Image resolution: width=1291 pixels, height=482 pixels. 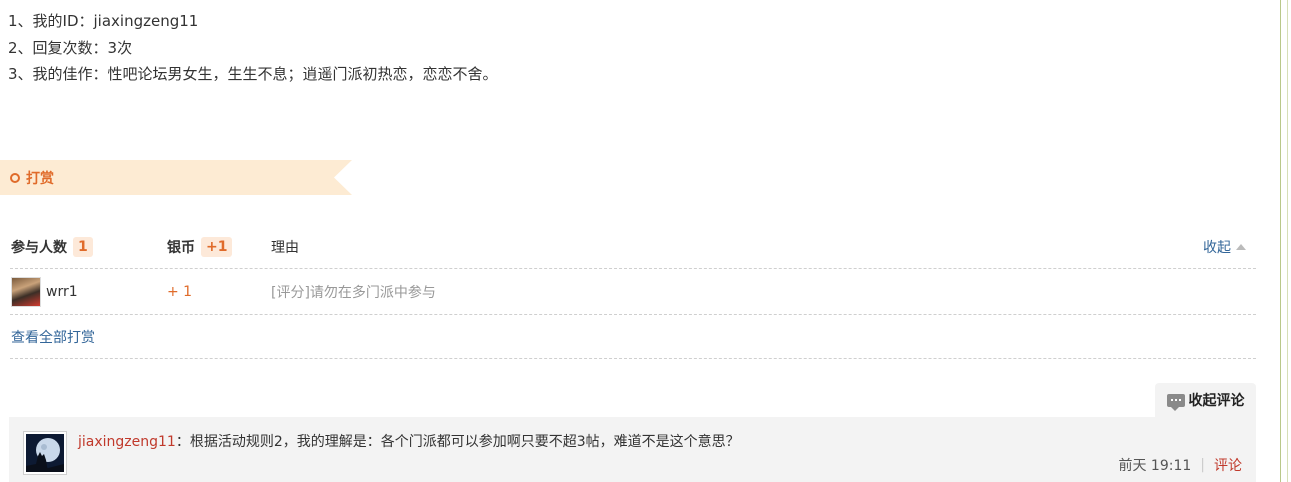 I want to click on silver-header: 银币 +1, so click(x=200, y=247).